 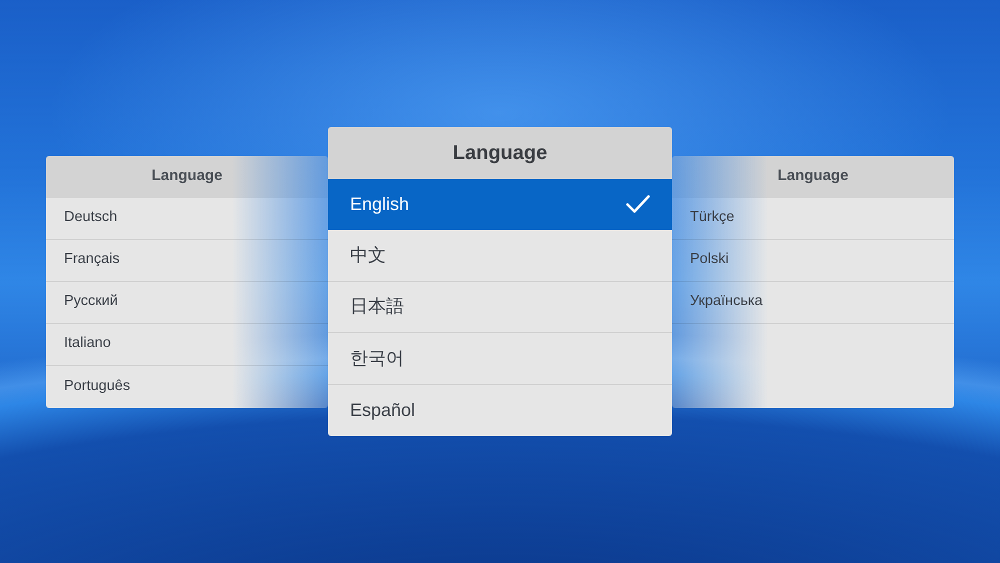 I want to click on language-option: Português, so click(x=187, y=387).